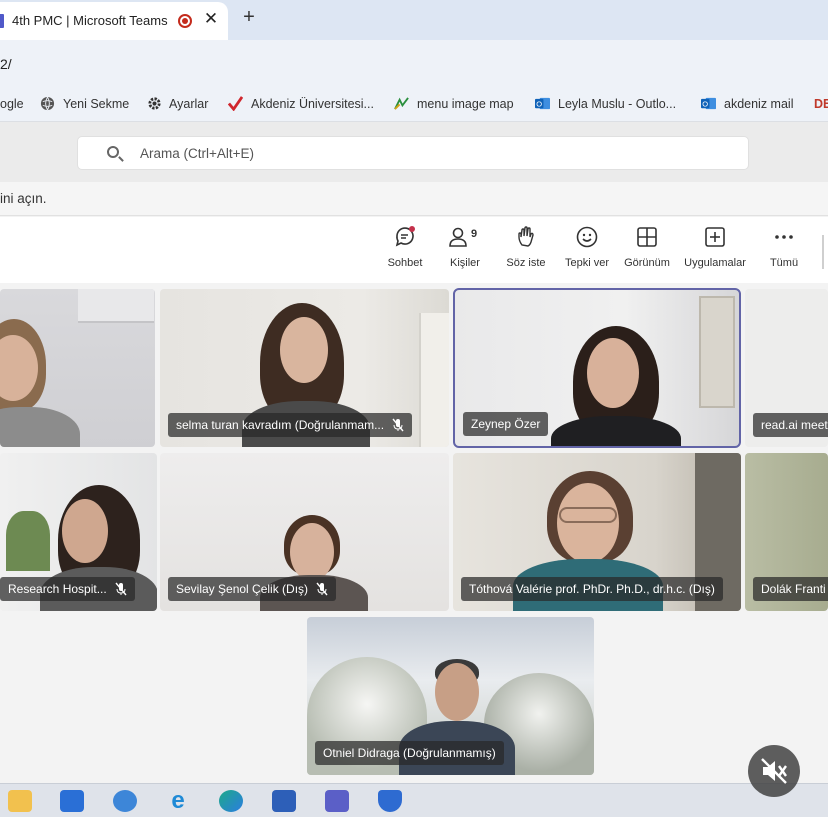  I want to click on participant-name: Sevilay Şenol Çelik (Dış), so click(242, 589).